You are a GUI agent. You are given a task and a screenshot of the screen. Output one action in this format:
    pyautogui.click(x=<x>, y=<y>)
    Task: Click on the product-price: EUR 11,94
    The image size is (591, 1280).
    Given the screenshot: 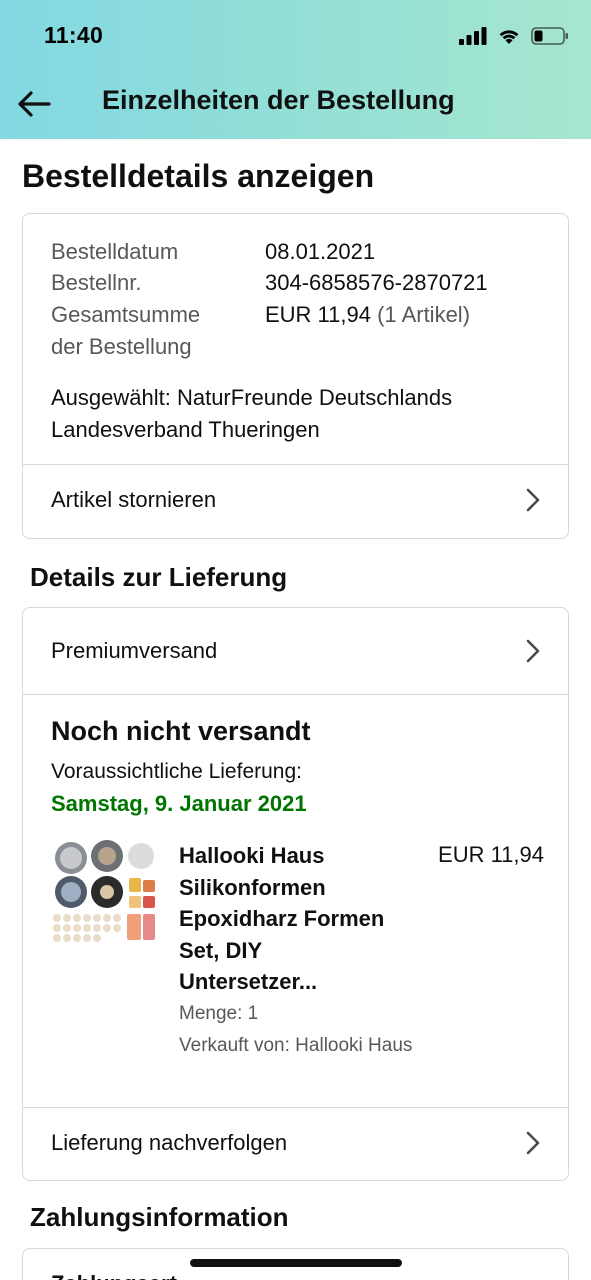 What is the action you would take?
    pyautogui.click(x=491, y=854)
    